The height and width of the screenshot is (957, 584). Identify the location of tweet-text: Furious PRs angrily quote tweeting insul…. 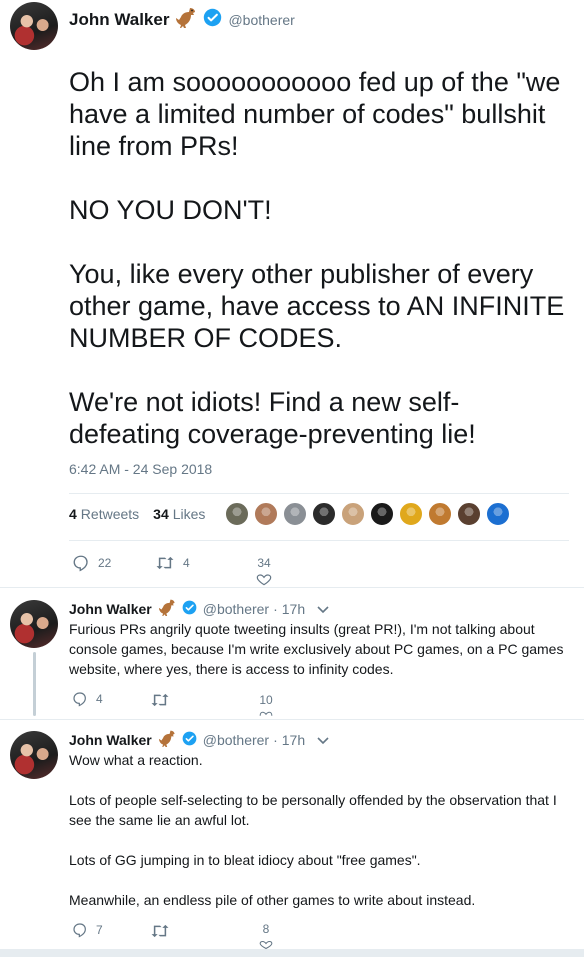
(318, 649).